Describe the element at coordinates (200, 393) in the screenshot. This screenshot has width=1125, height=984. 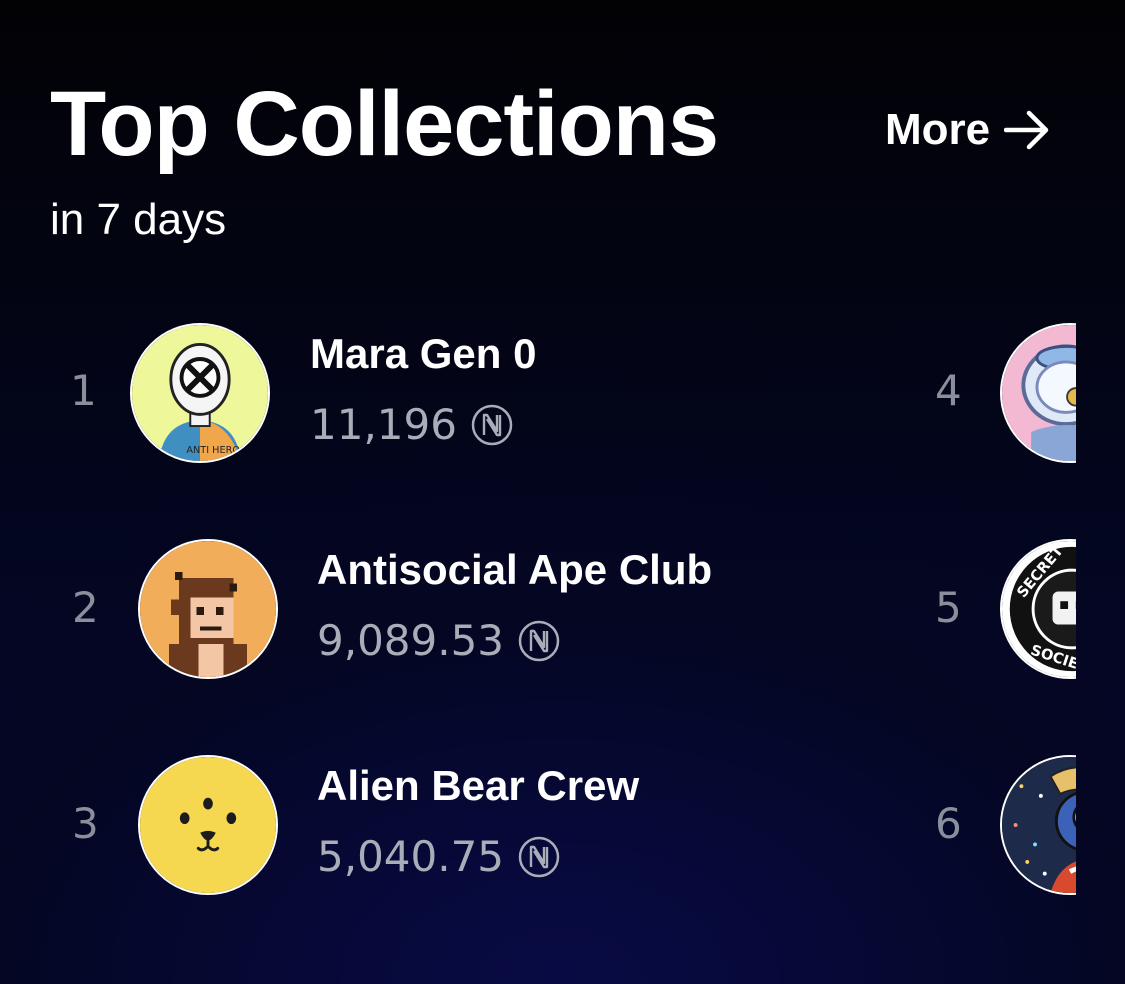
I see `mara-avatar: ANTI HERO` at that location.